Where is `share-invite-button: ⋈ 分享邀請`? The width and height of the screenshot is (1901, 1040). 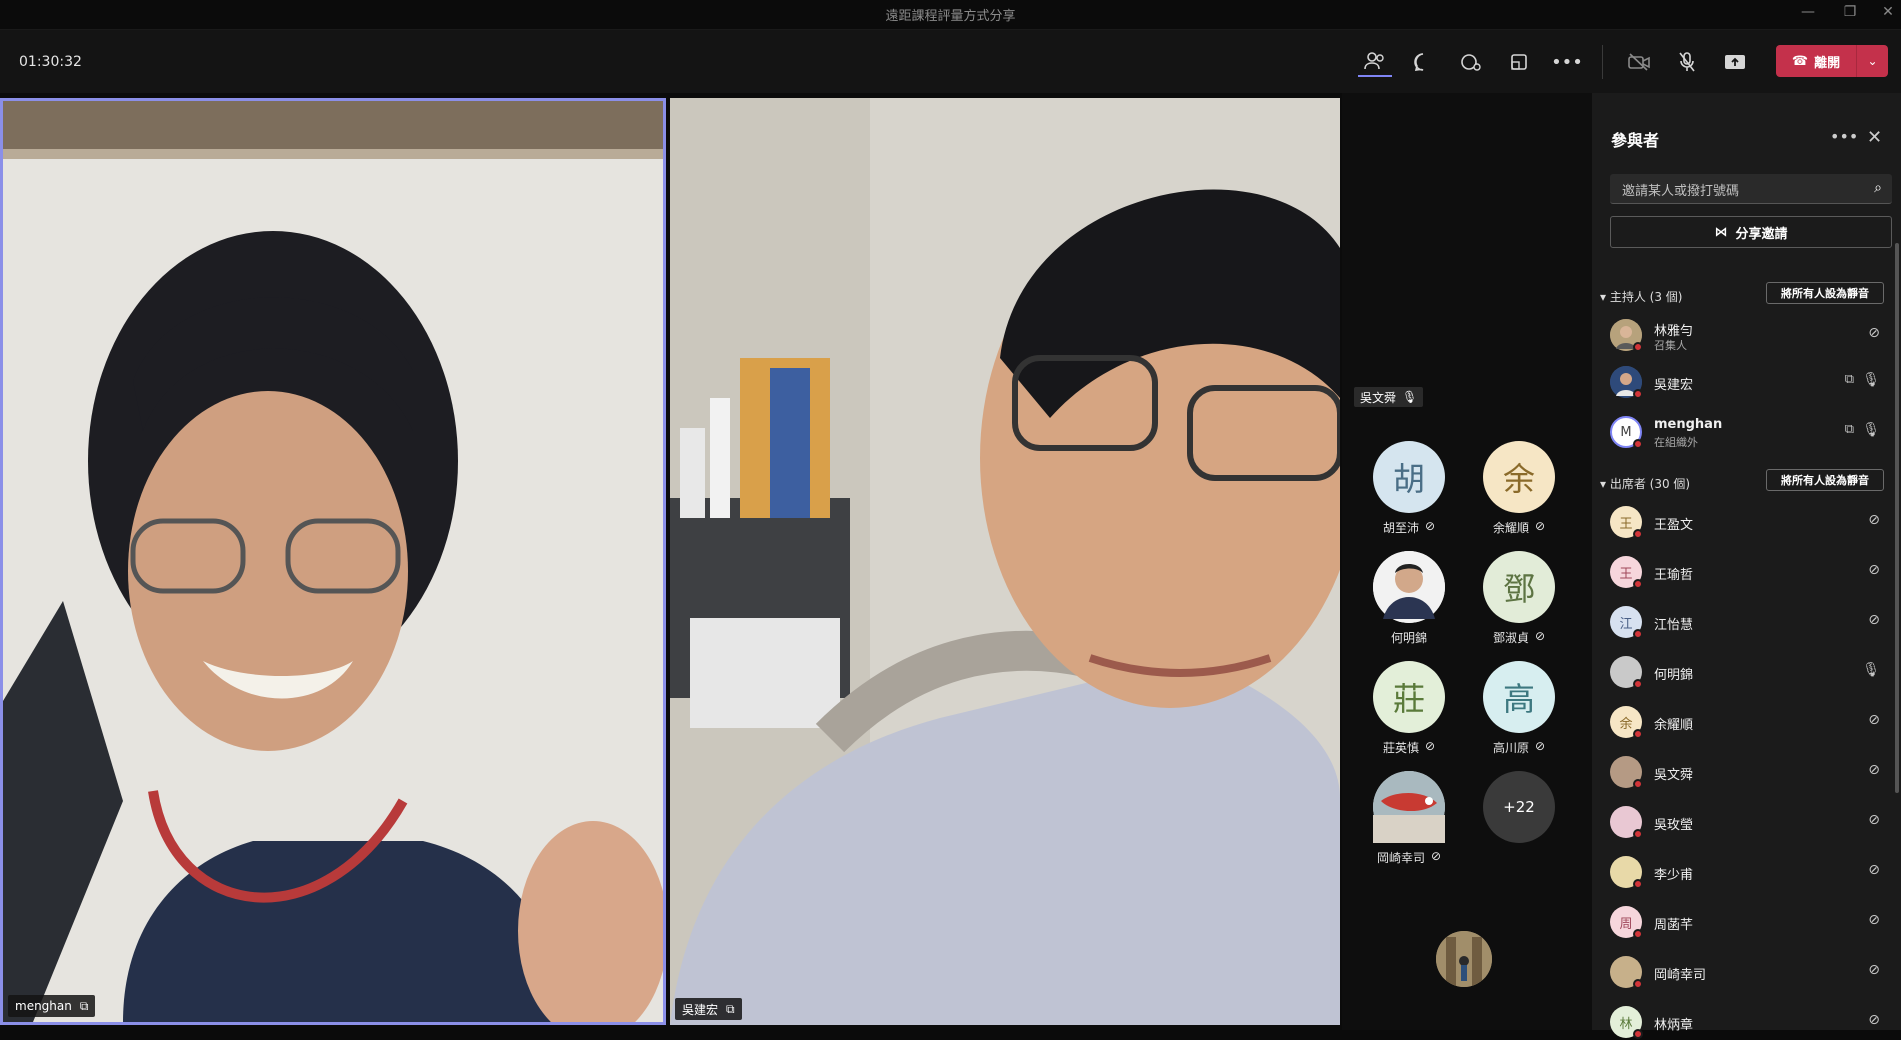
share-invite-button: ⋈ 分享邀請 is located at coordinates (1751, 232).